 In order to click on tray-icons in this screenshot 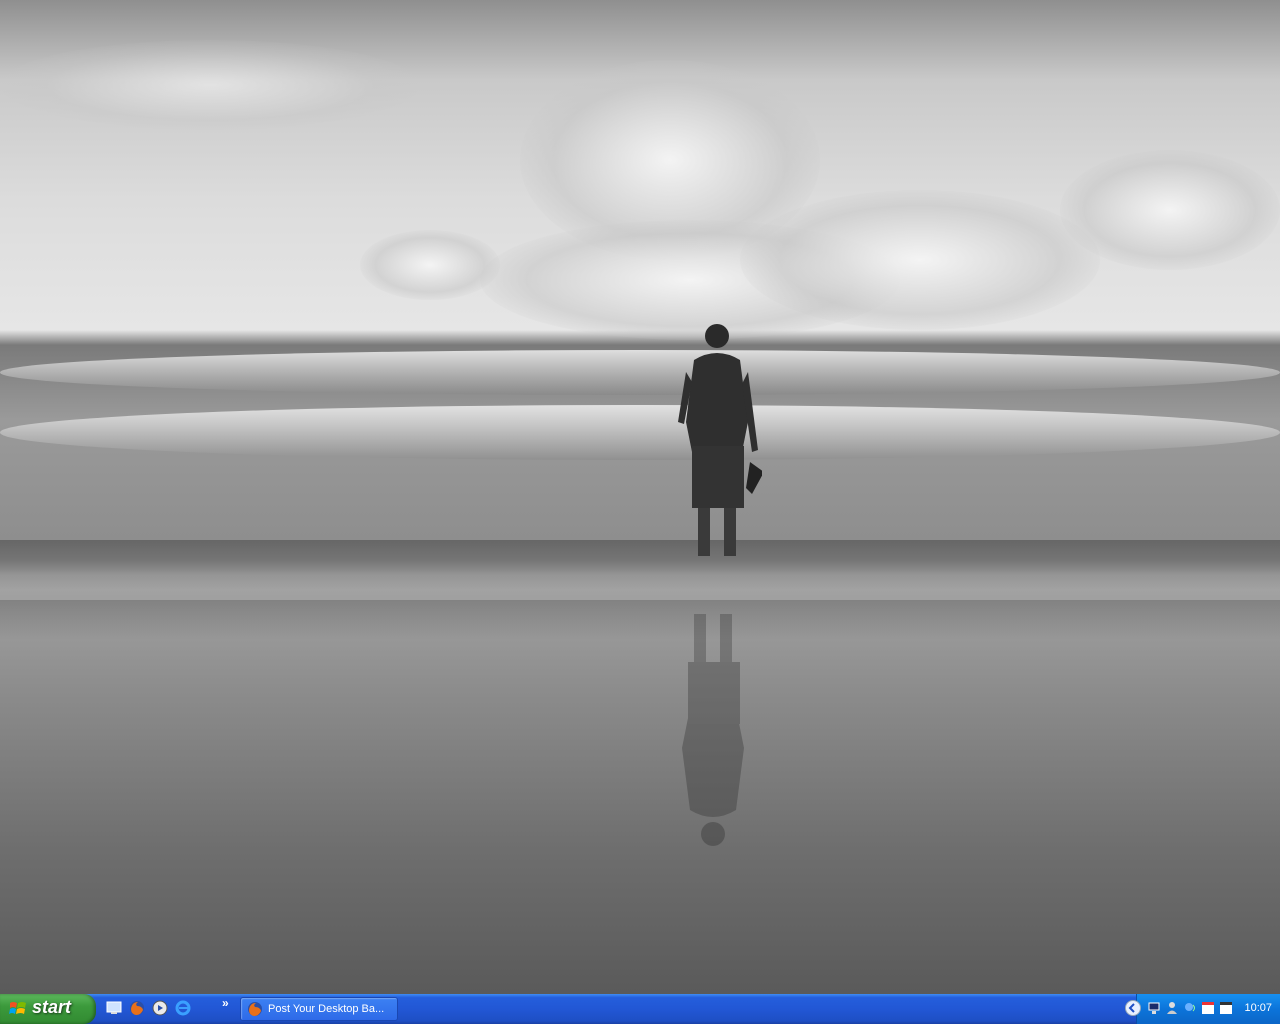, I will do `click(1190, 1008)`.